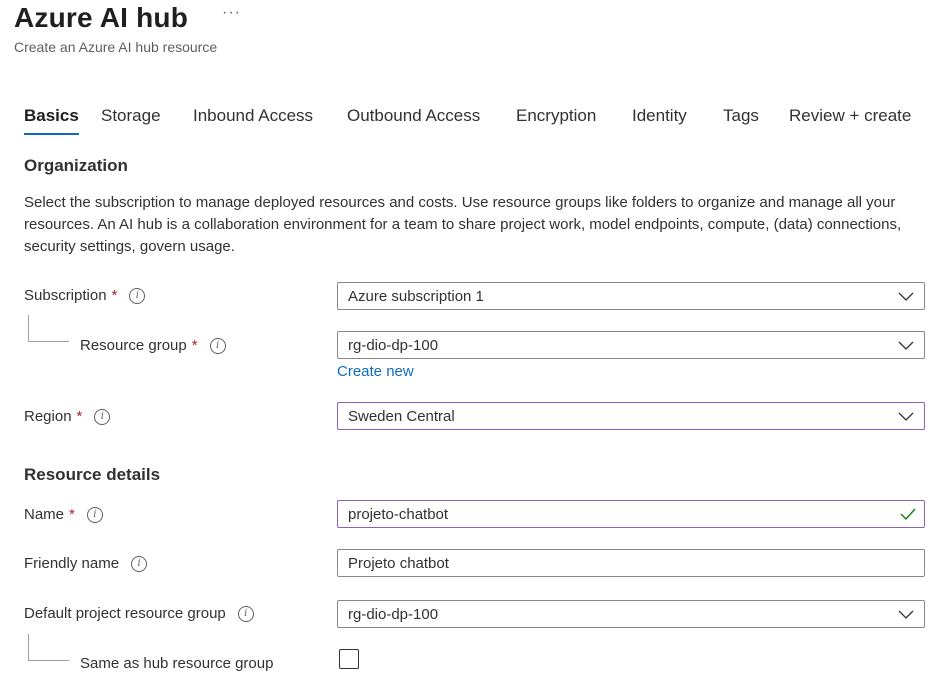  Describe the element at coordinates (85, 295) in the screenshot. I see `subscription-label: Subscription * i` at that location.